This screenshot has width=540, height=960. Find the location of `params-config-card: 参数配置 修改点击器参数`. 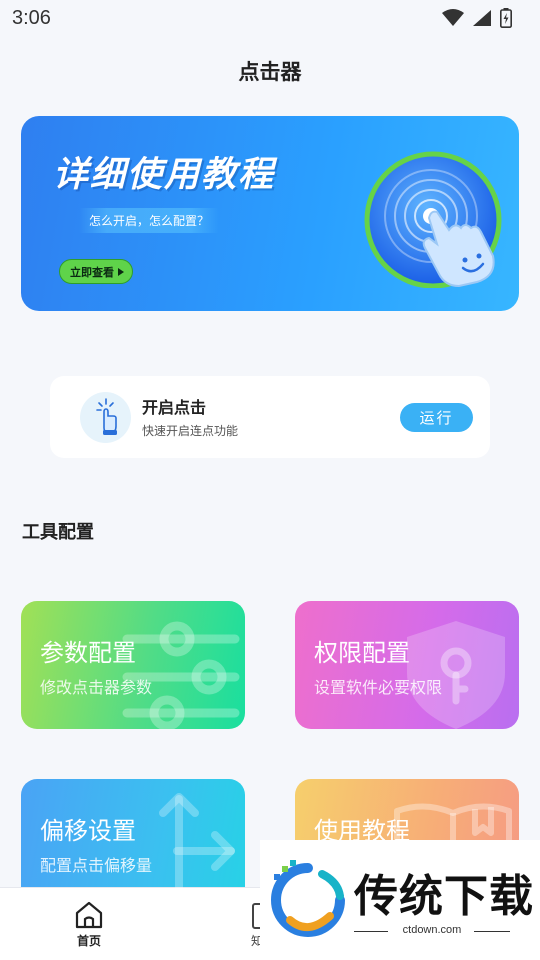

params-config-card: 参数配置 修改点击器参数 is located at coordinates (133, 665).